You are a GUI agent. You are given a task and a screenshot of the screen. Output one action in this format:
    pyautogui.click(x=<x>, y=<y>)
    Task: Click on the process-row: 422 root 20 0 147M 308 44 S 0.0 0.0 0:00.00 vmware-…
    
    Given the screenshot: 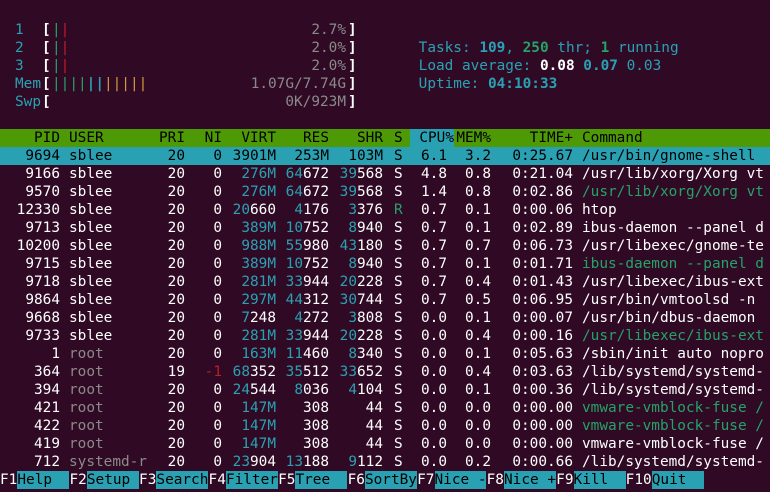 What is the action you would take?
    pyautogui.click(x=385, y=426)
    